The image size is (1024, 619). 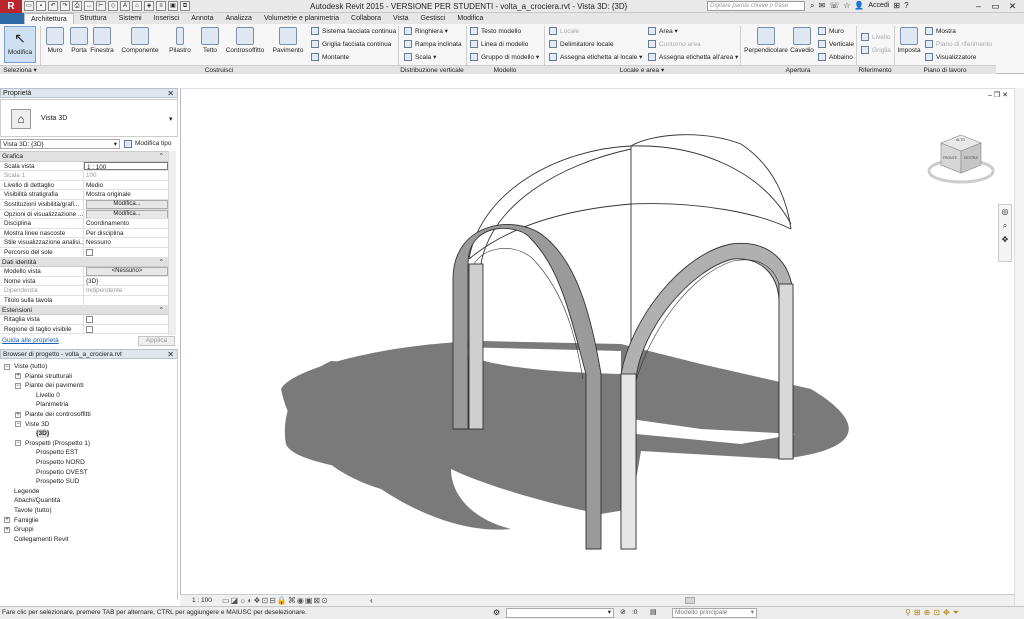 I want to click on curtain-grid-button: Griglia facciata continua, so click(x=351, y=44).